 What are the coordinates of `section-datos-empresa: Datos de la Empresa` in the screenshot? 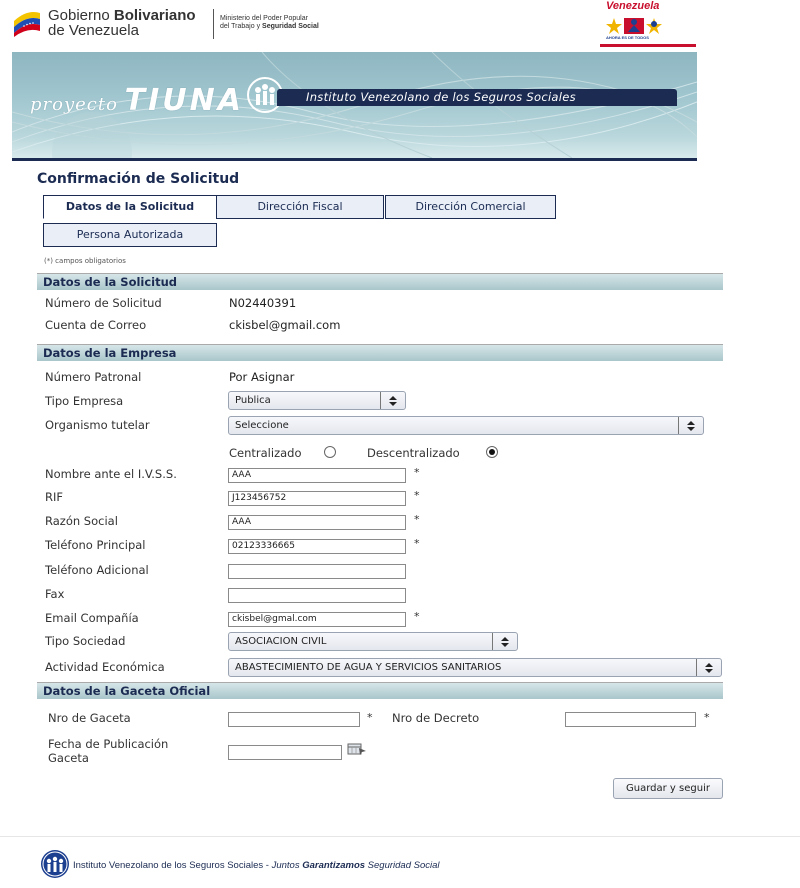 It's located at (380, 352).